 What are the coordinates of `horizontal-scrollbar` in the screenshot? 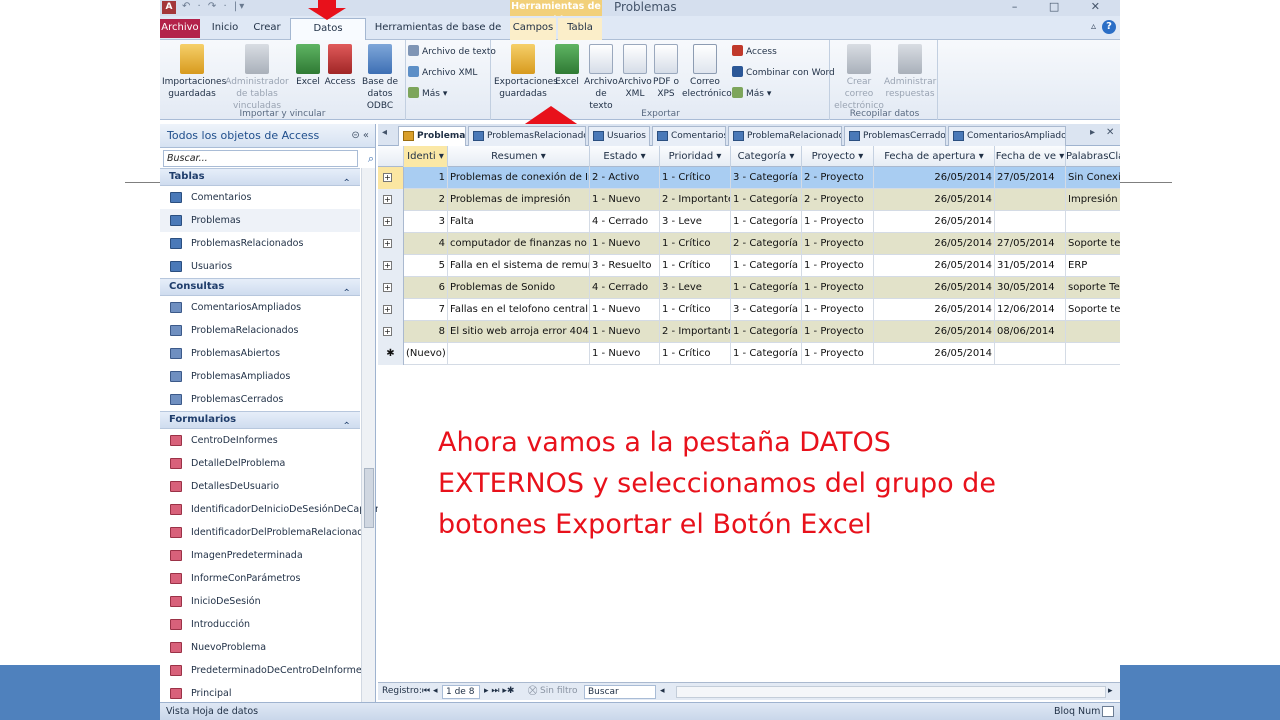 It's located at (891, 692).